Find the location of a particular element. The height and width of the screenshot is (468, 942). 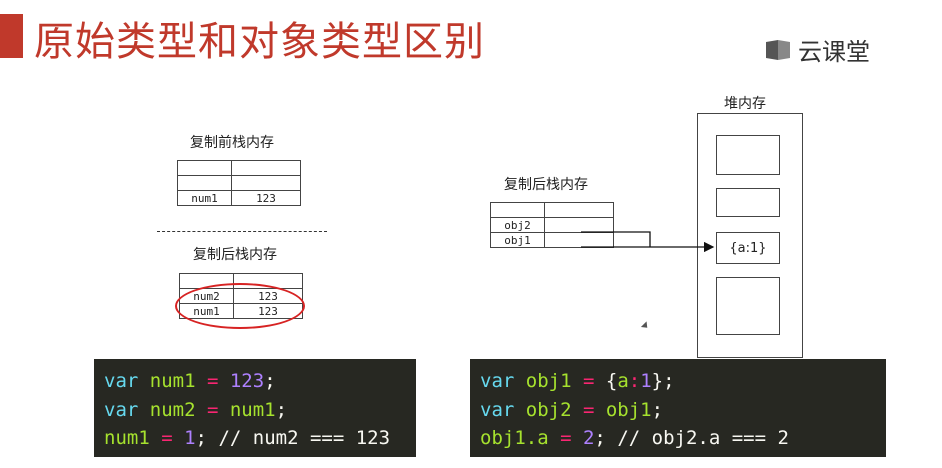

code-token: { is located at coordinates (606, 381).